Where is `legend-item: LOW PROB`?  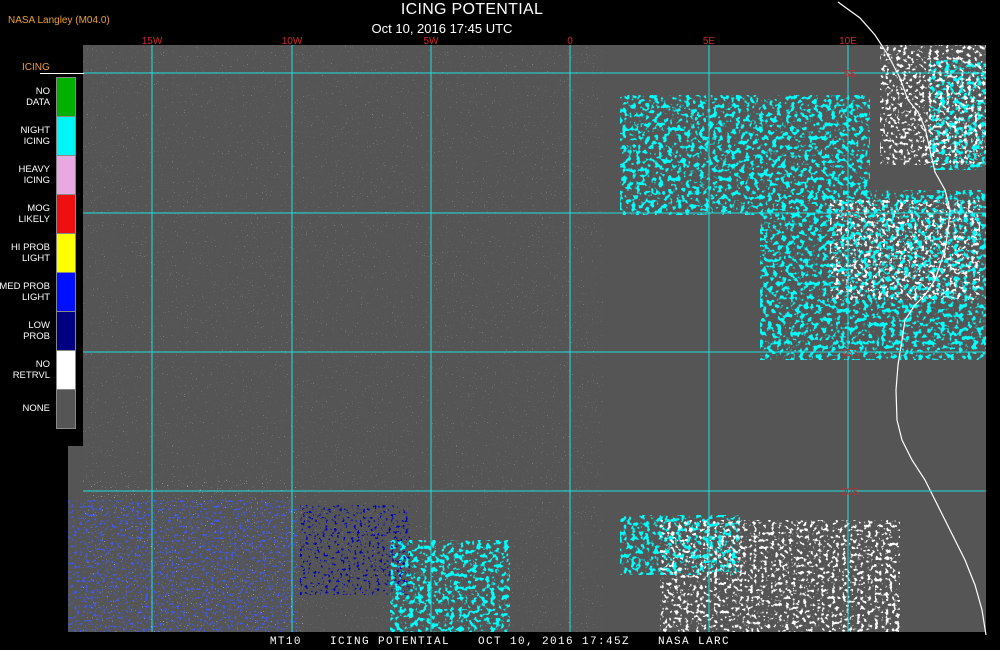
legend-item: LOW PROB is located at coordinates (38, 330).